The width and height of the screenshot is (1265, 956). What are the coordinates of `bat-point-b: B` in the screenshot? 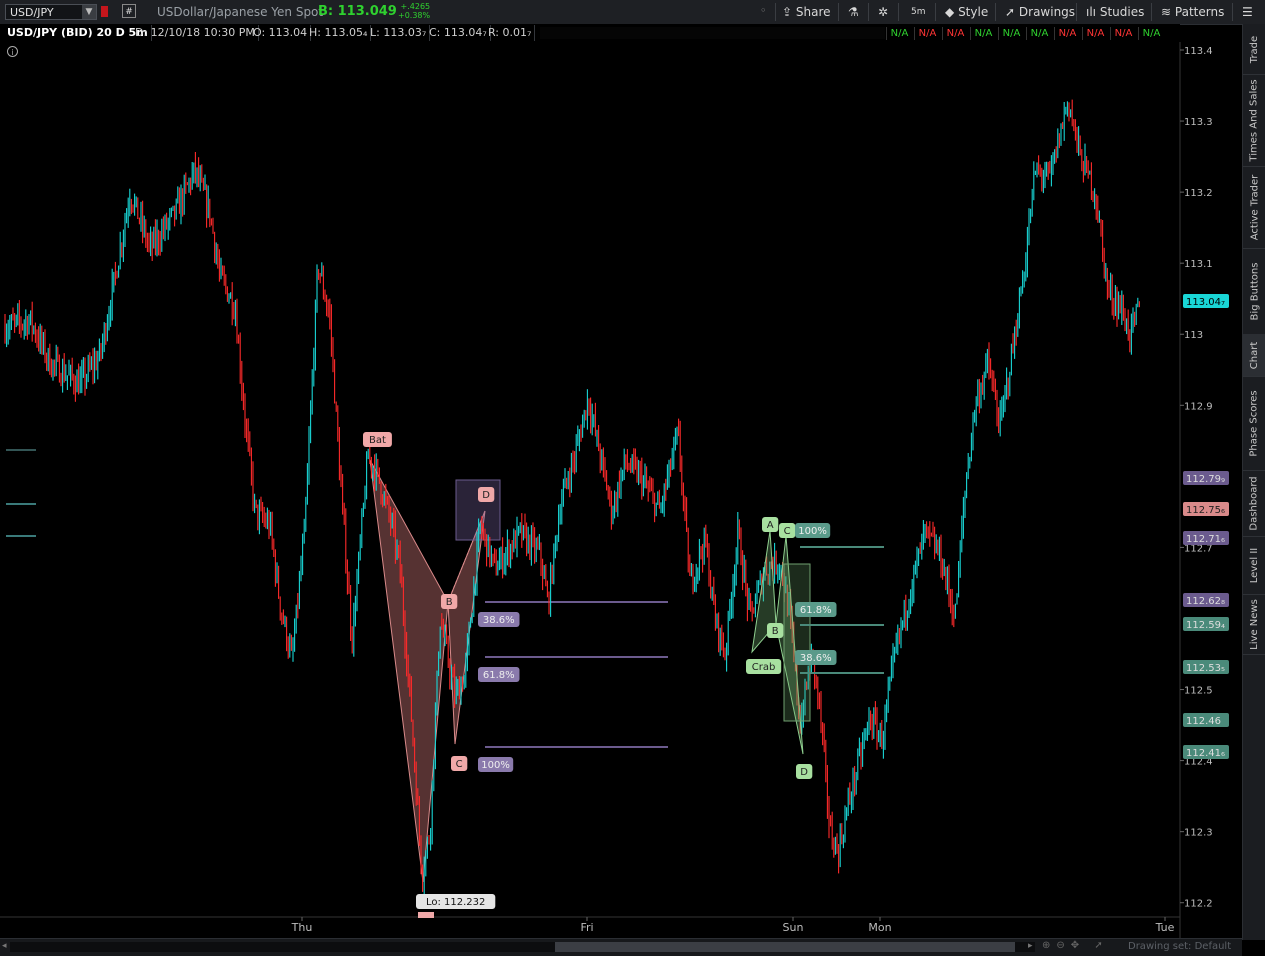 It's located at (449, 602).